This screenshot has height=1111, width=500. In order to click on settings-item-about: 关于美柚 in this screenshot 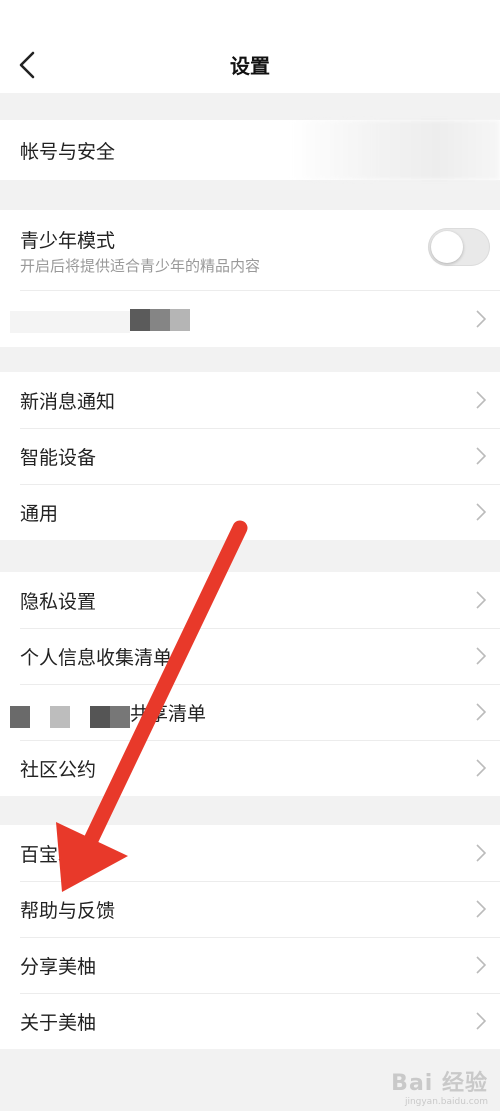, I will do `click(250, 1021)`.